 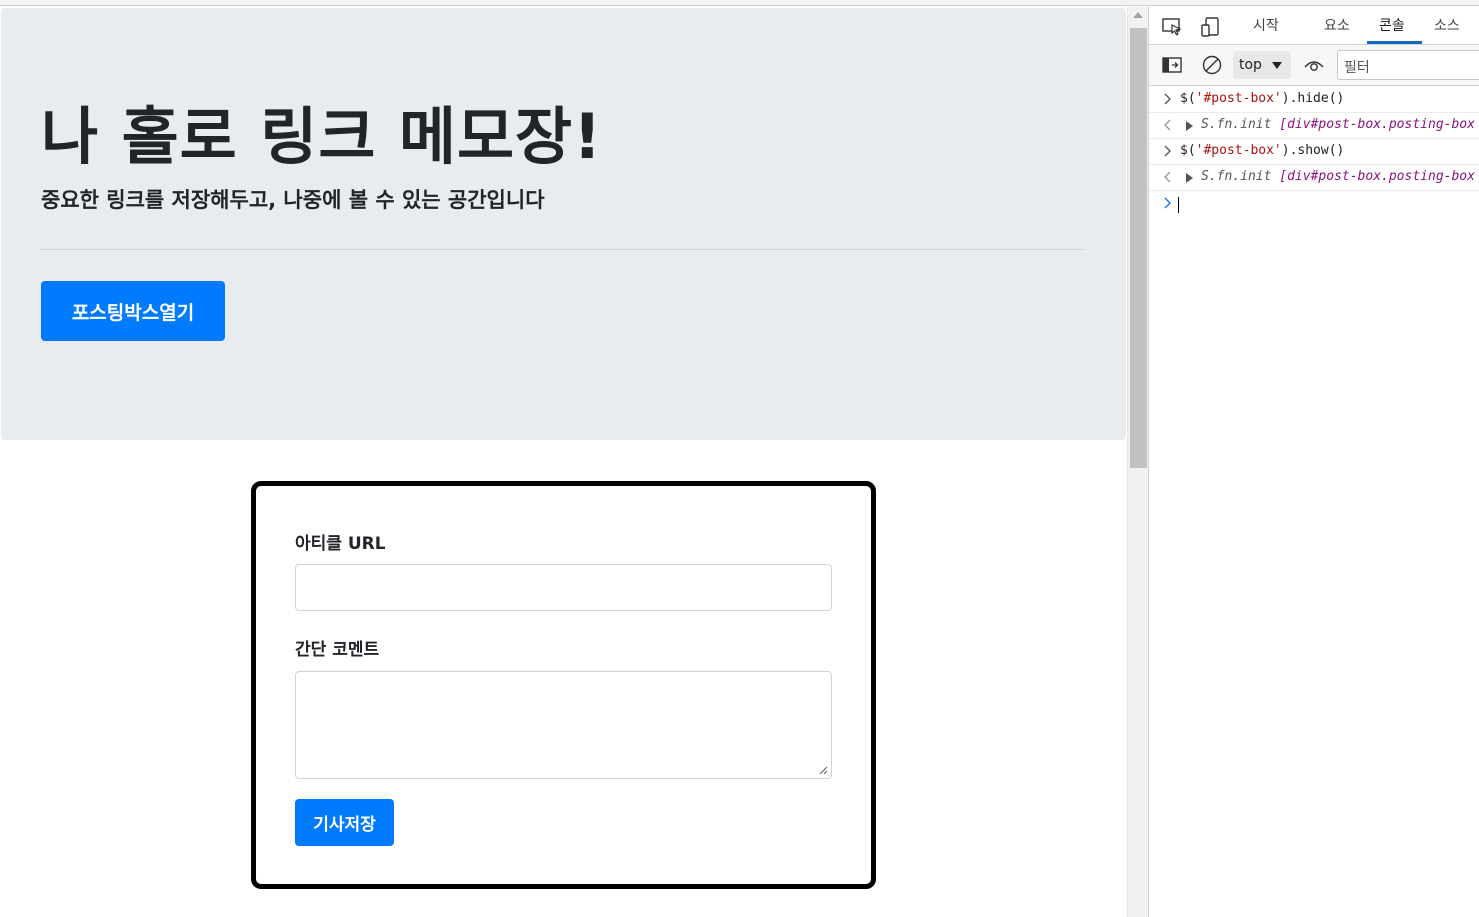 I want to click on console-code-post: ).hide(), so click(x=1313, y=98).